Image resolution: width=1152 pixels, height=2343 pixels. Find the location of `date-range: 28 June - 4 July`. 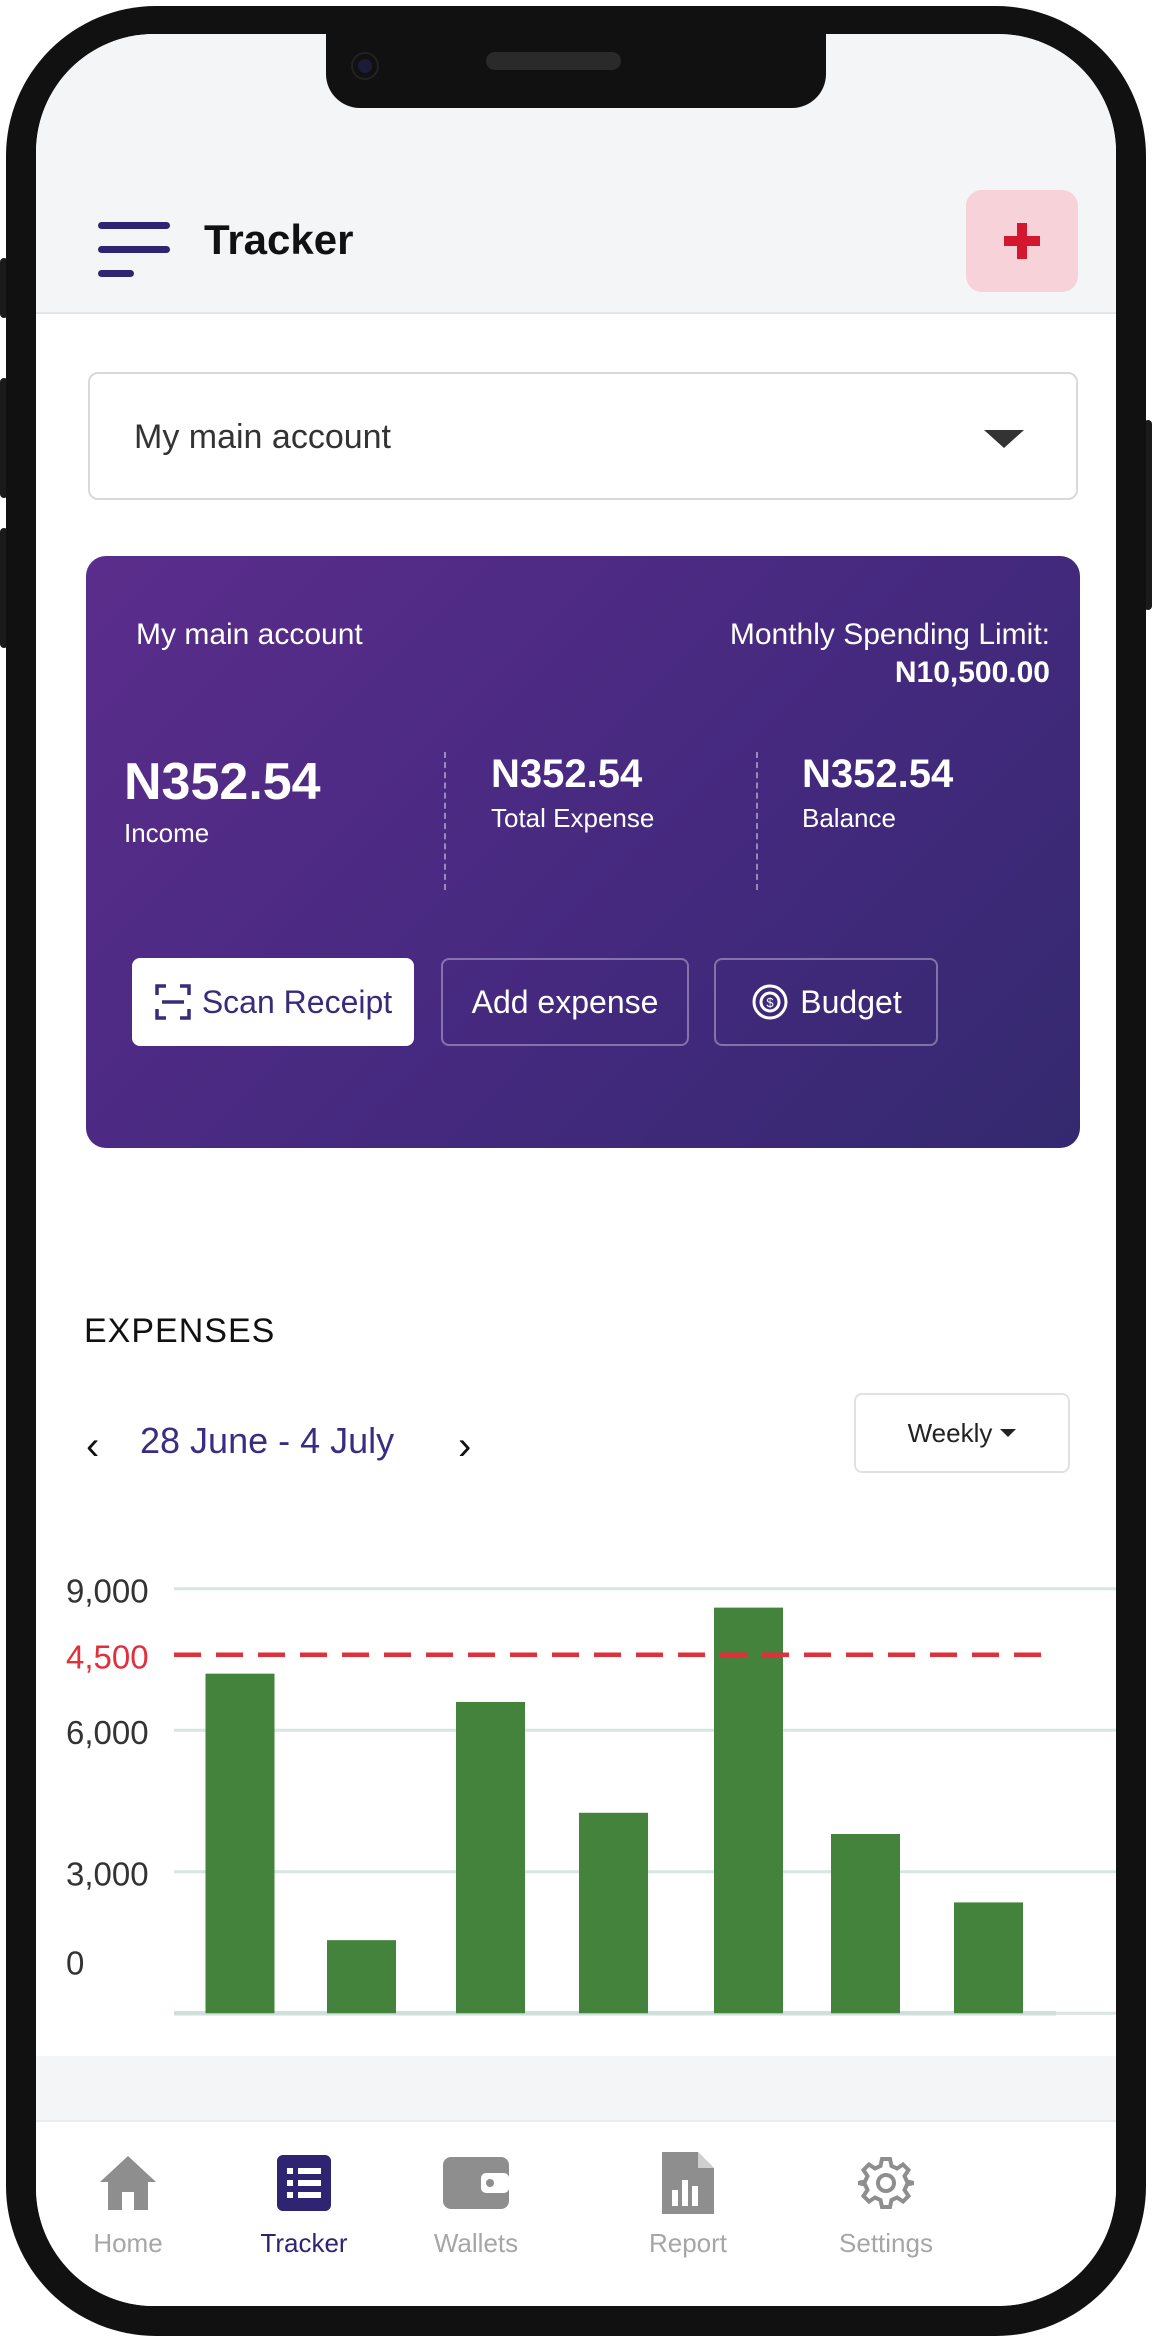

date-range: 28 June - 4 July is located at coordinates (267, 1440).